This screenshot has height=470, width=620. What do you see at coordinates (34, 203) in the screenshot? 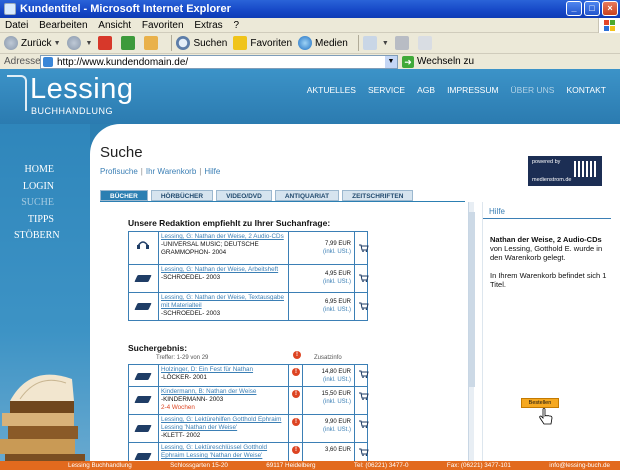
I see `sidenav-suche: SUCHE` at bounding box center [34, 203].